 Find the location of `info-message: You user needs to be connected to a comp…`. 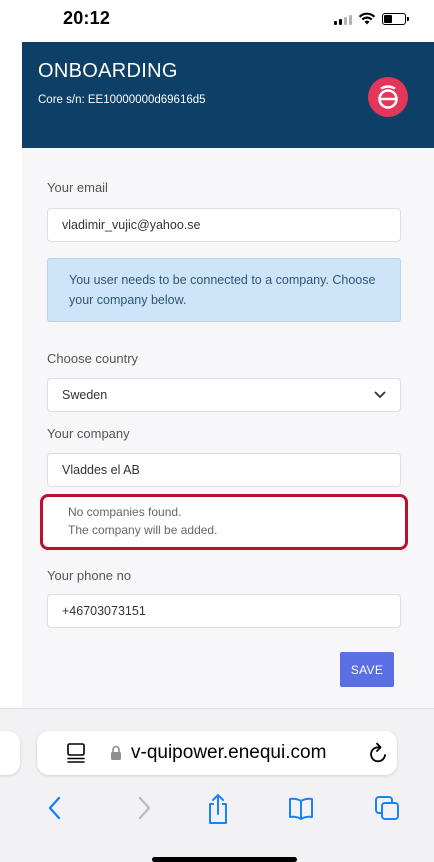

info-message: You user needs to be connected to a comp… is located at coordinates (224, 290).